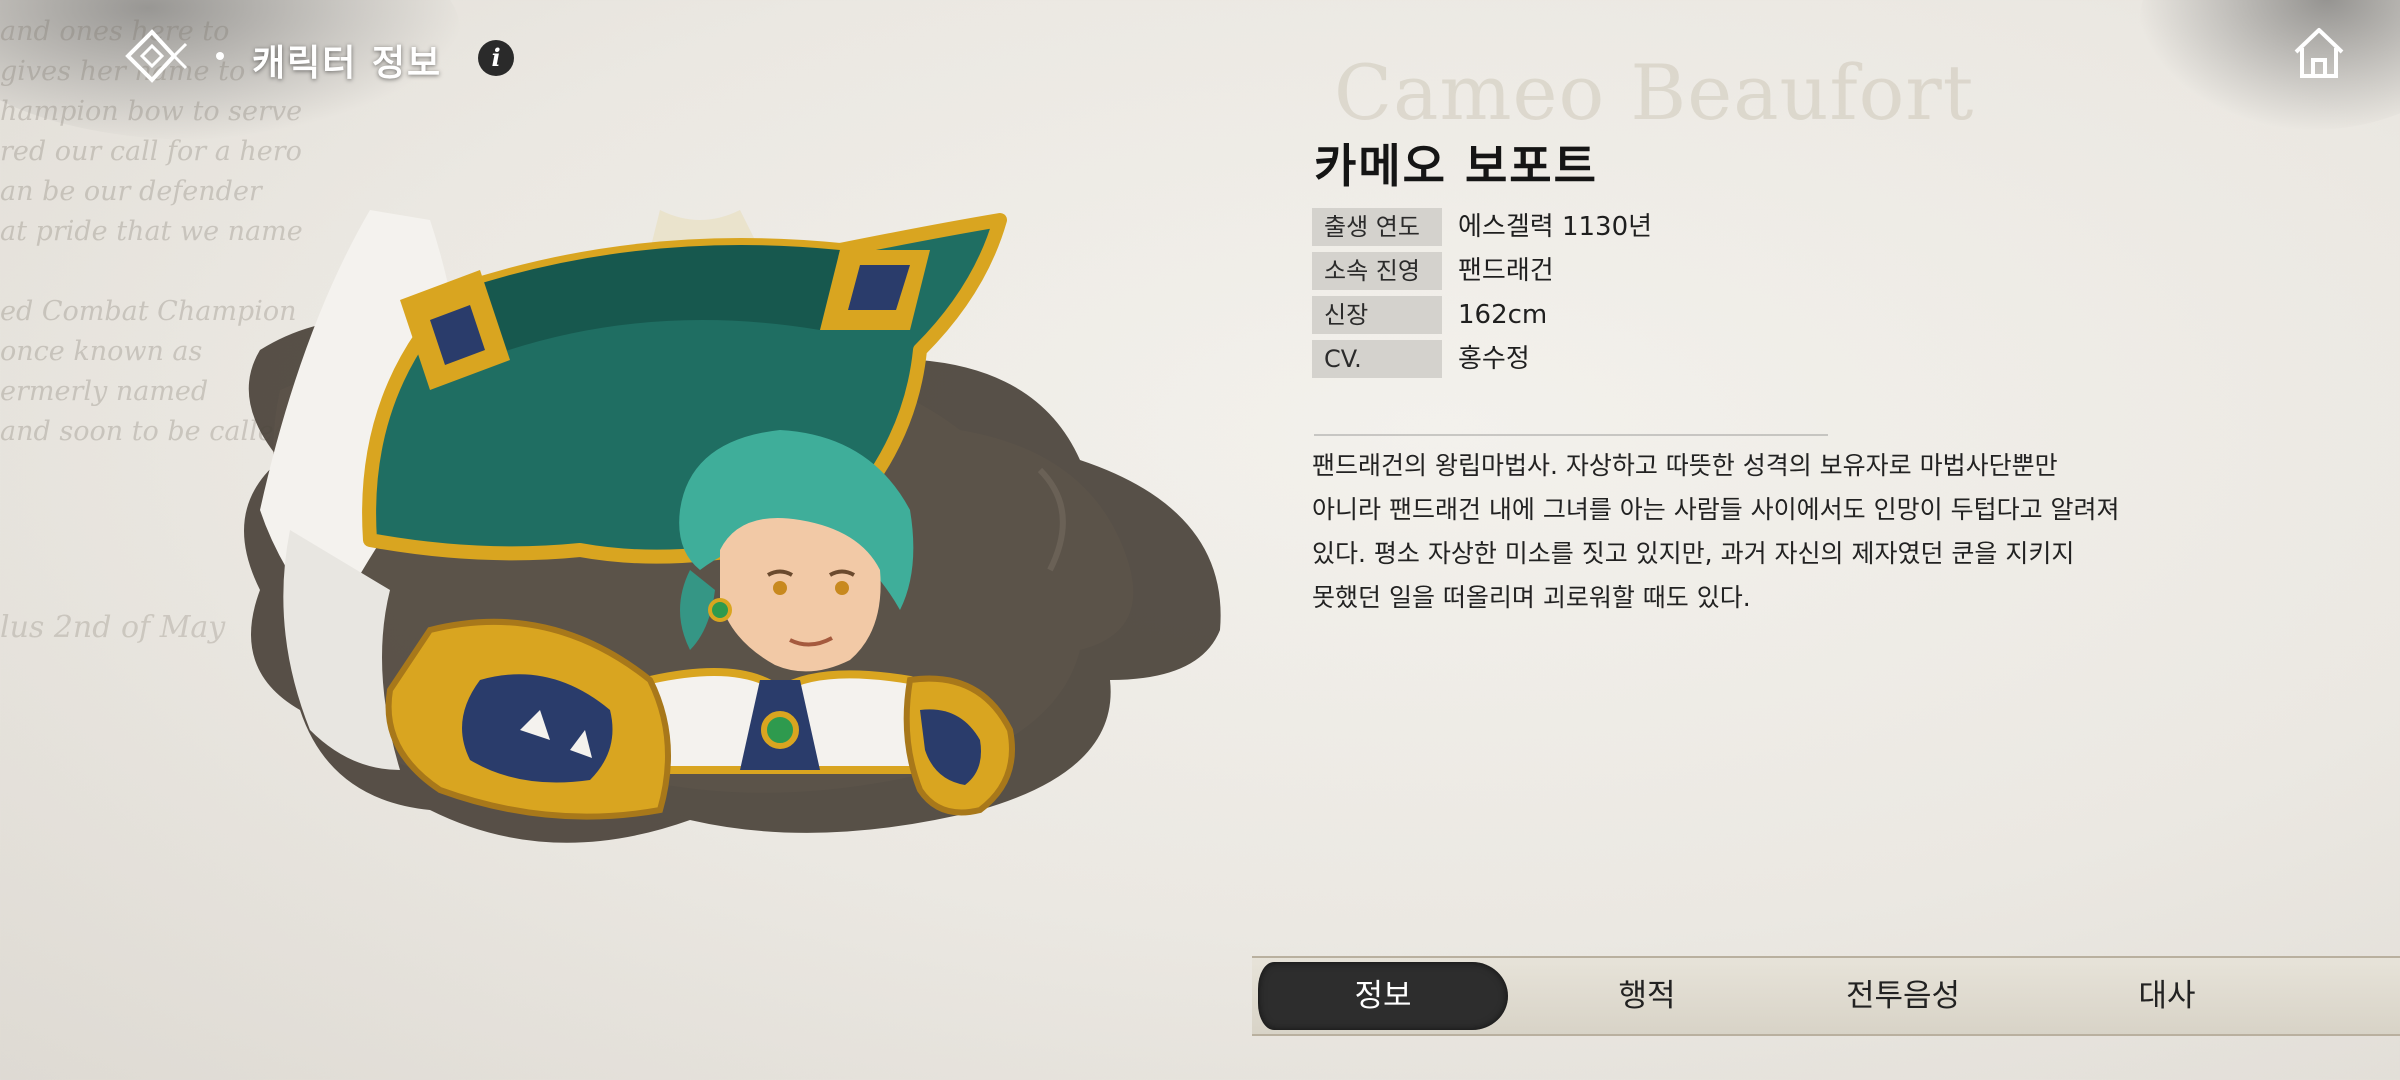 The height and width of the screenshot is (1080, 2400). I want to click on bg-text-line: an be our defender, so click(131, 191).